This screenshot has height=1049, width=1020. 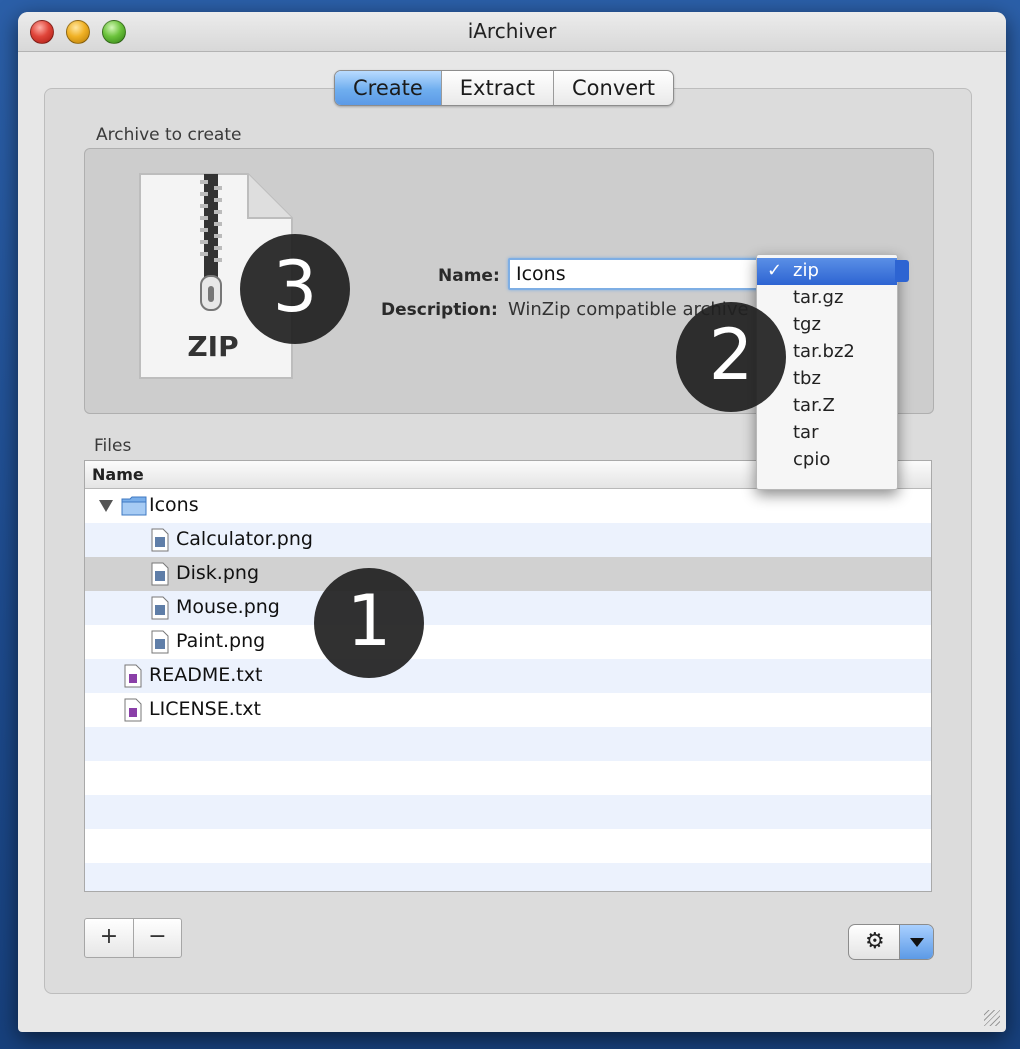 I want to click on format-option-zip: ✓ zip, so click(x=833, y=271).